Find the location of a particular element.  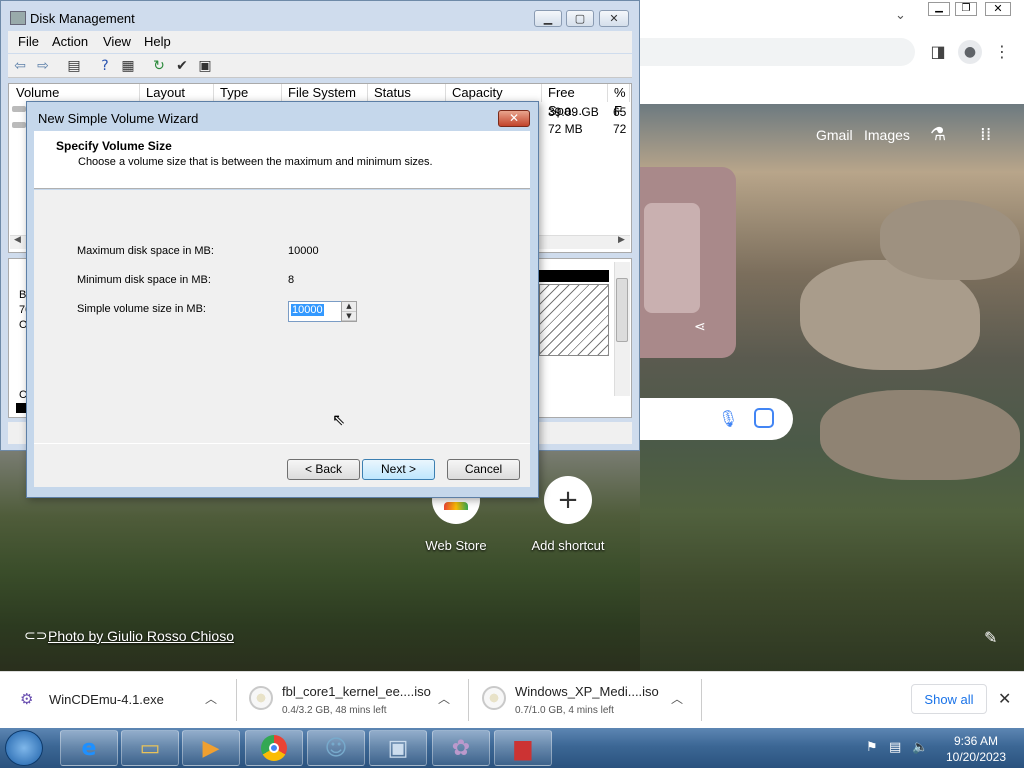

menu-help: Help is located at coordinates (157, 41).